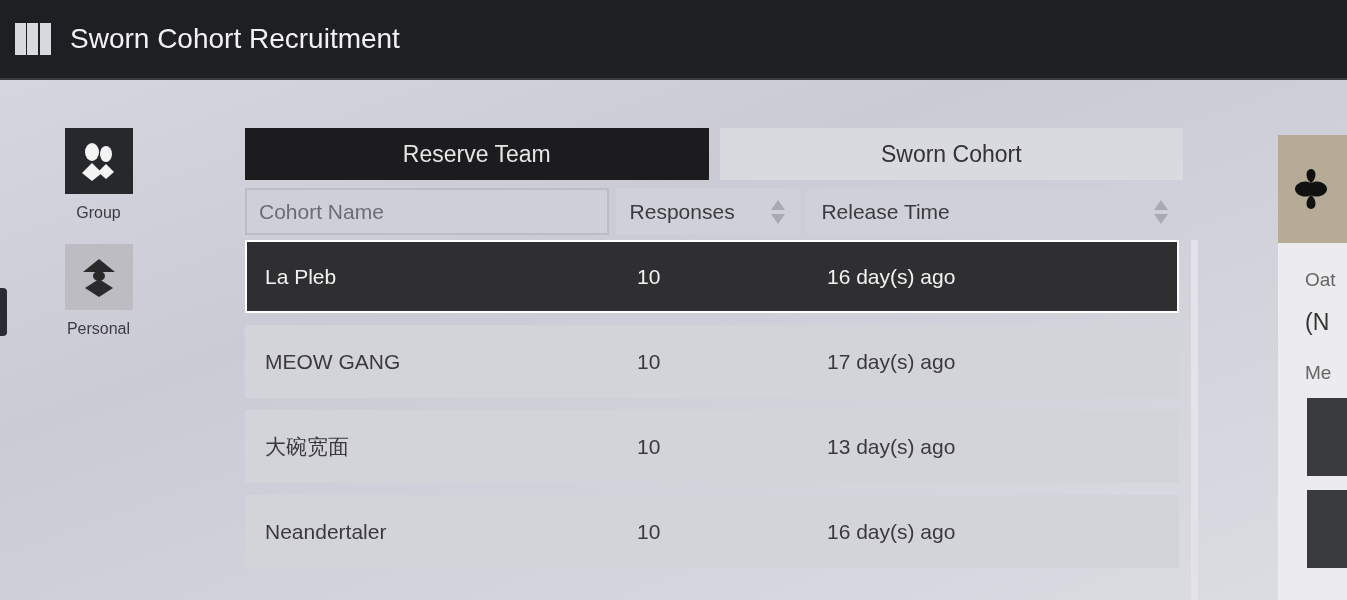  I want to click on cohort-row: Neandertaler 10 16 day(s) ago, so click(712, 531).